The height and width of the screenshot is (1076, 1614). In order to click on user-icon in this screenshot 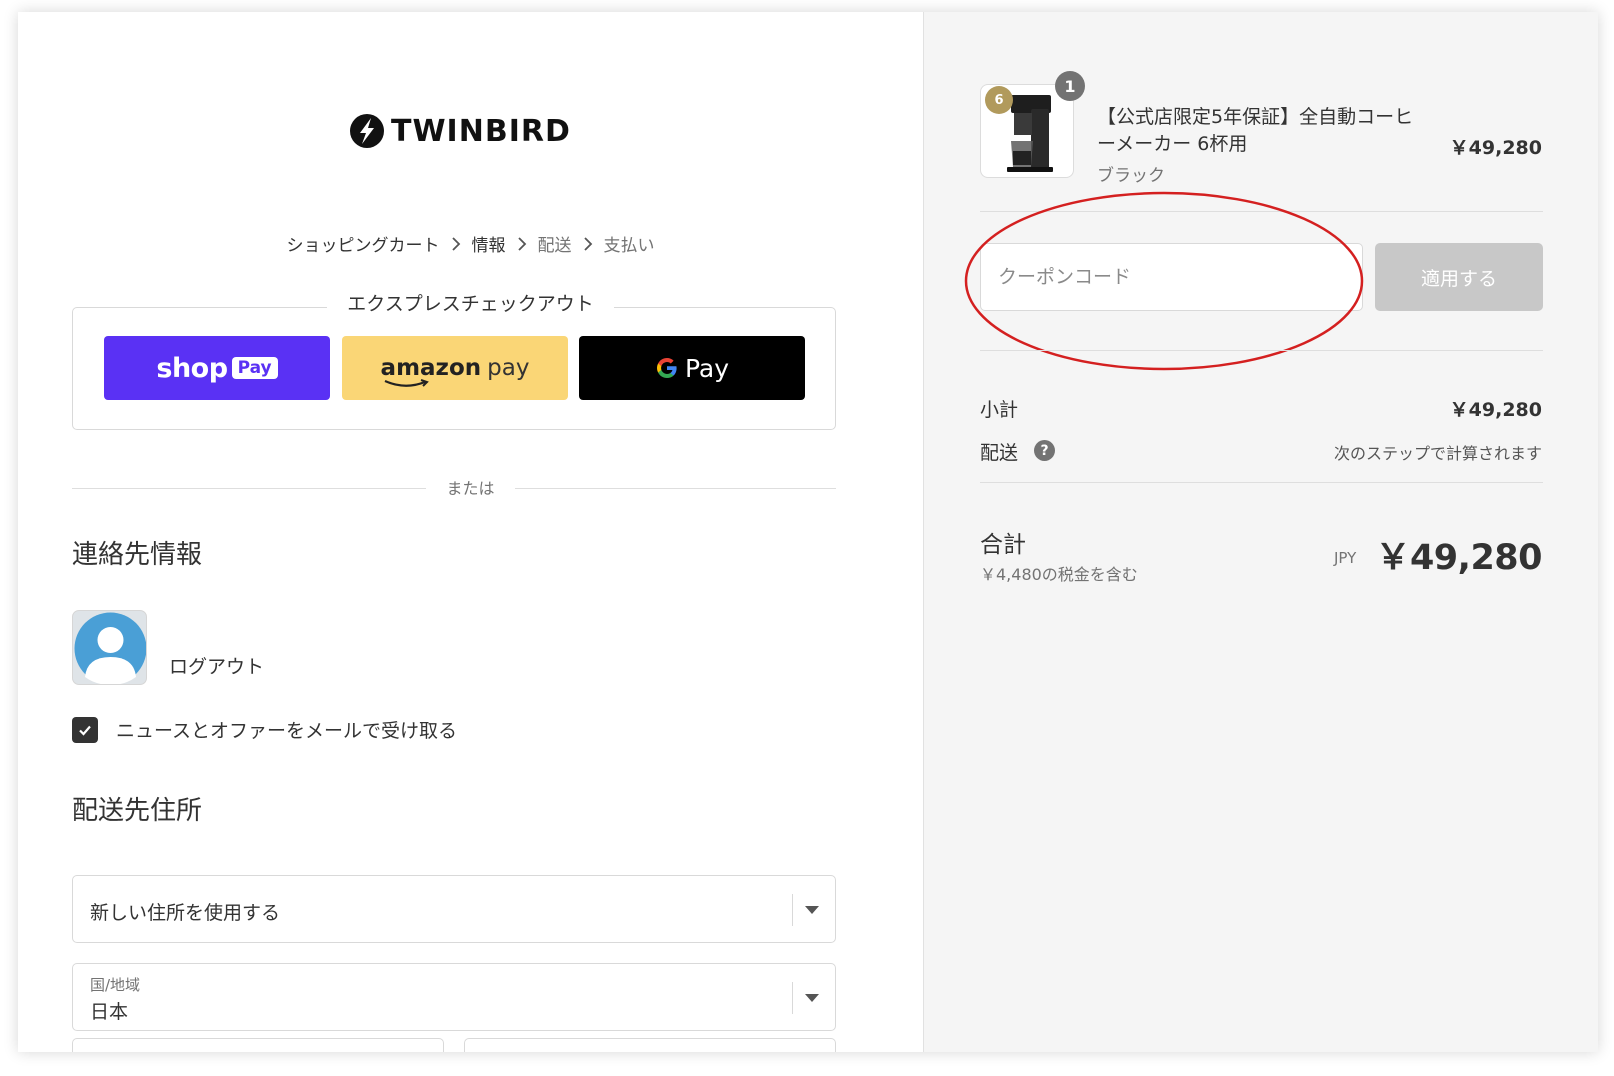, I will do `click(110, 648)`.